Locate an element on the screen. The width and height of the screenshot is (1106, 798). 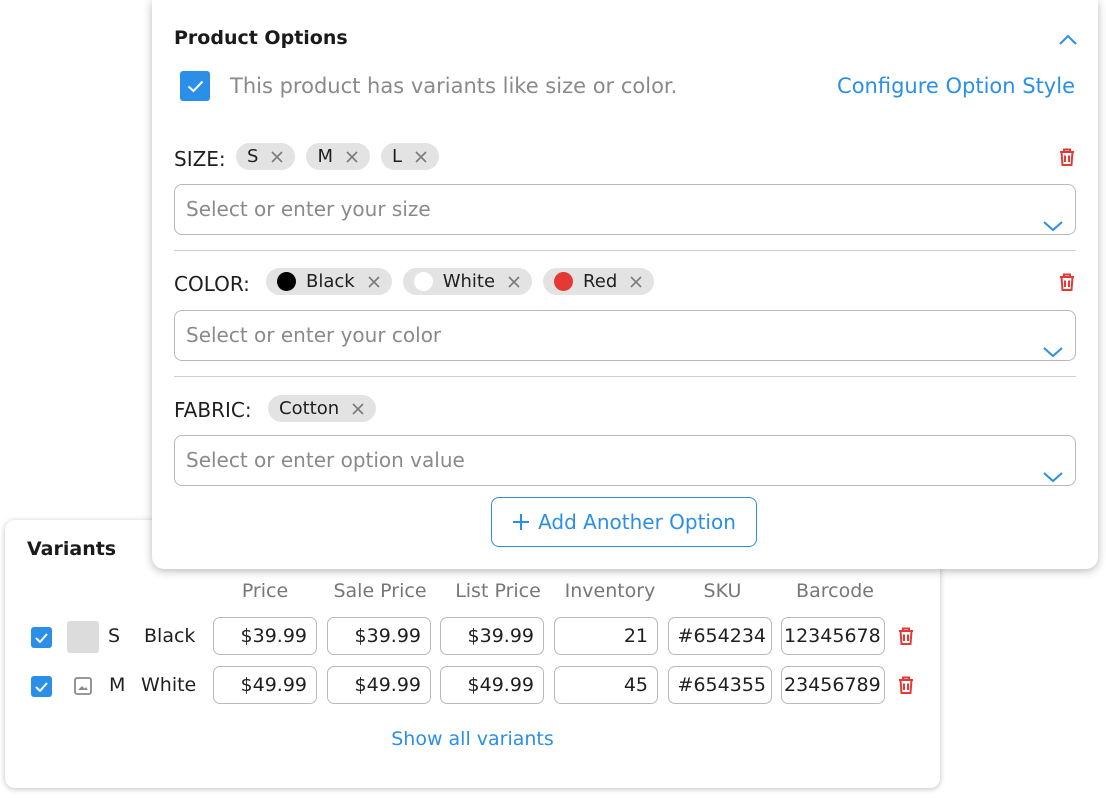
color-swatch-white is located at coordinates (423, 281).